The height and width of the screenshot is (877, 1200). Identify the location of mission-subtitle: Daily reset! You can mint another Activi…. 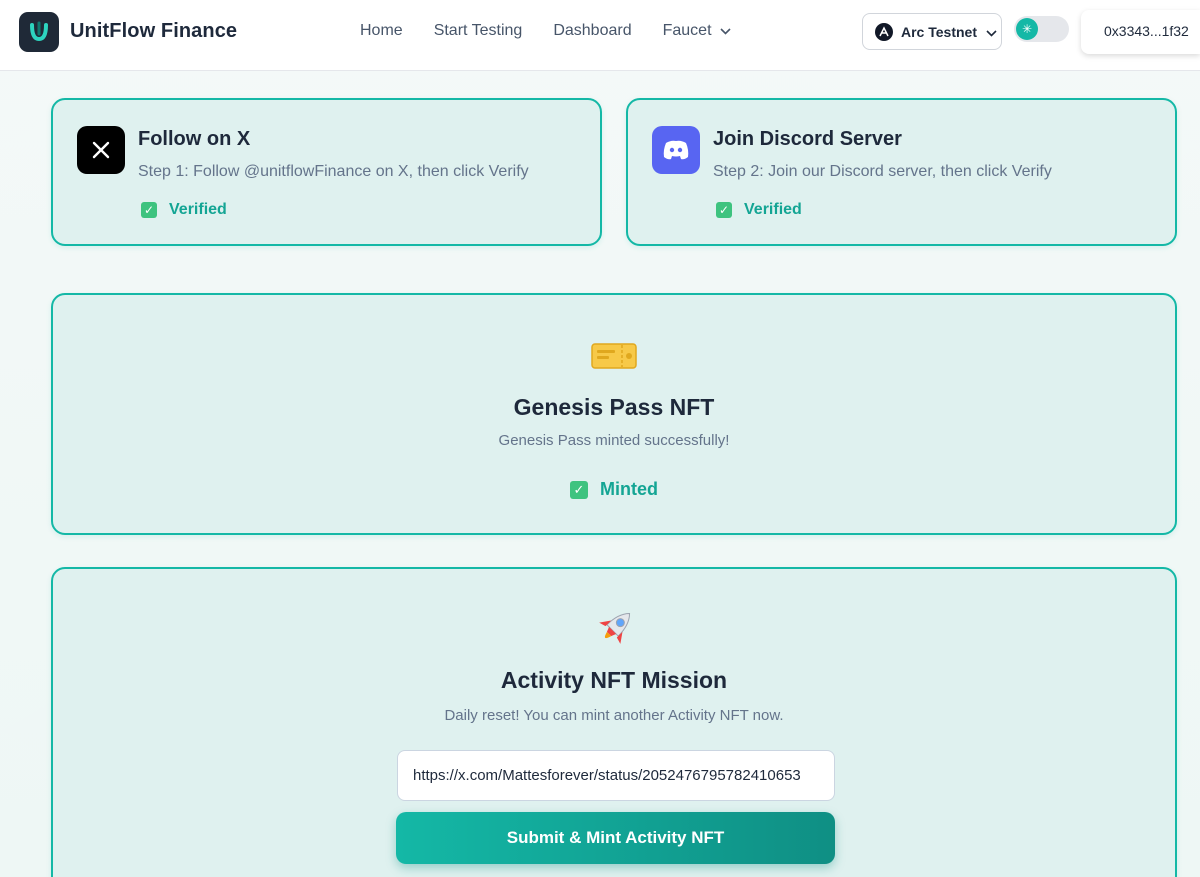
(614, 715).